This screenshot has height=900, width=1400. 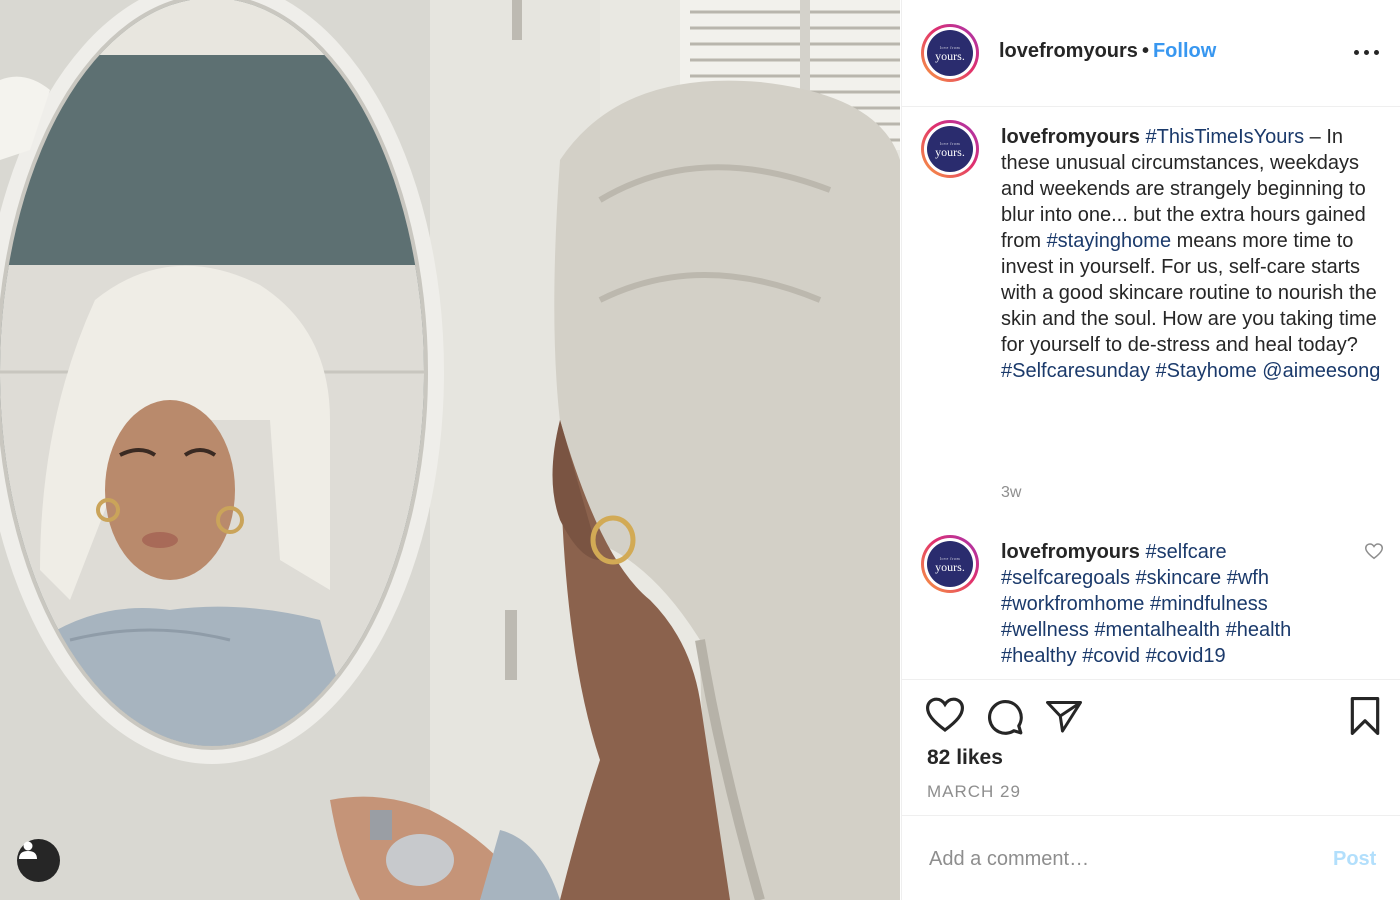 What do you see at coordinates (945, 715) in the screenshot?
I see `heart-icon` at bounding box center [945, 715].